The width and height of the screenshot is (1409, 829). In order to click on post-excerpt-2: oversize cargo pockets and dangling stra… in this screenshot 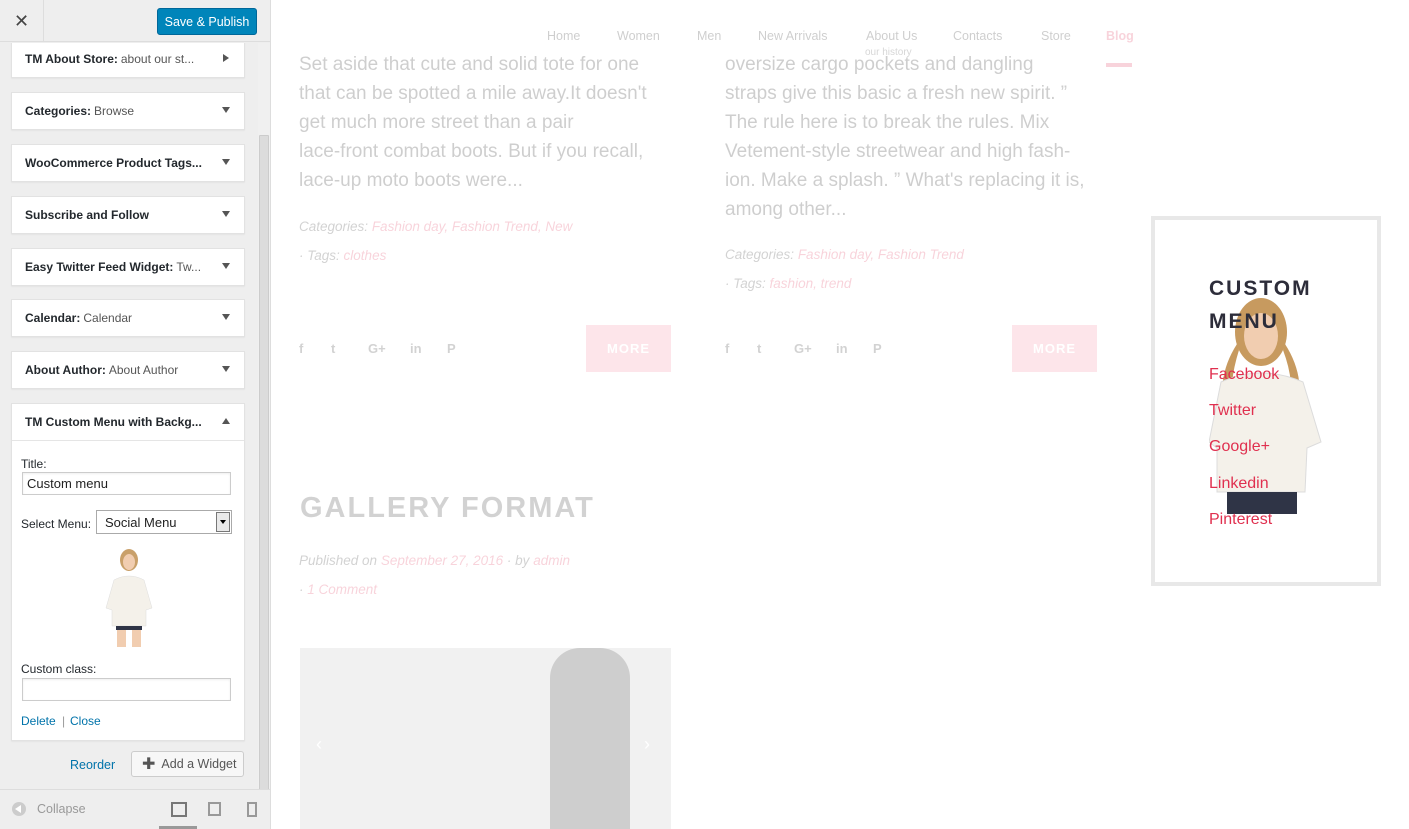, I will do `click(905, 137)`.